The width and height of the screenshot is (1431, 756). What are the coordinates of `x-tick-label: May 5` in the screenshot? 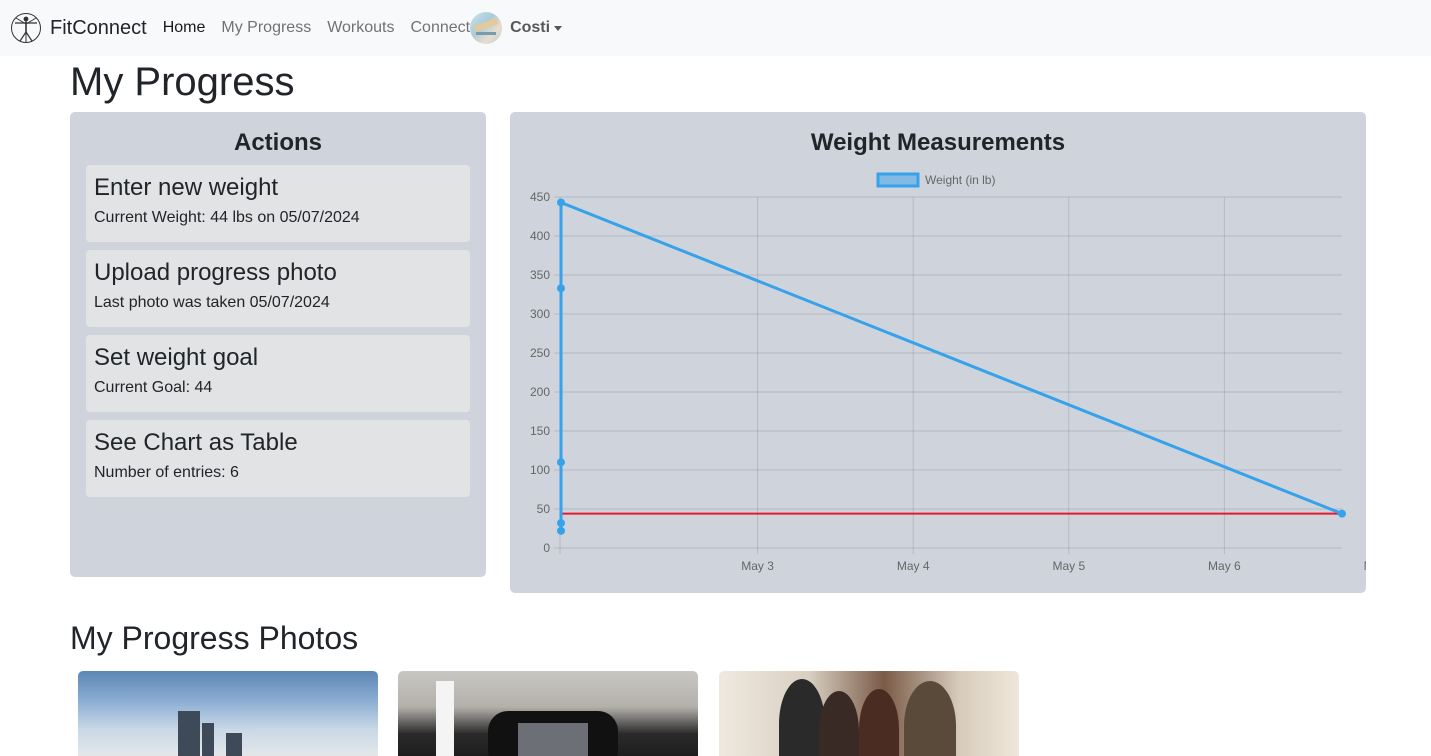 It's located at (1068, 566).